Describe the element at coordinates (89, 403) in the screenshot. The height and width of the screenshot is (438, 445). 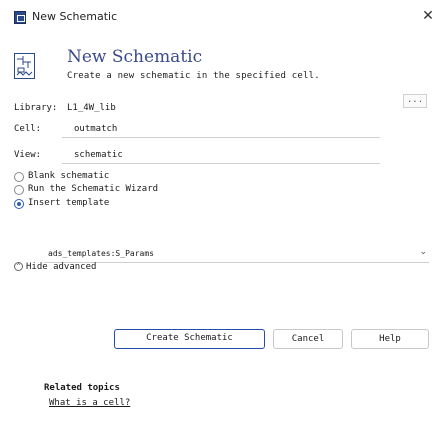
I see `what-is-a-cell-link: What is a cell?` at that location.